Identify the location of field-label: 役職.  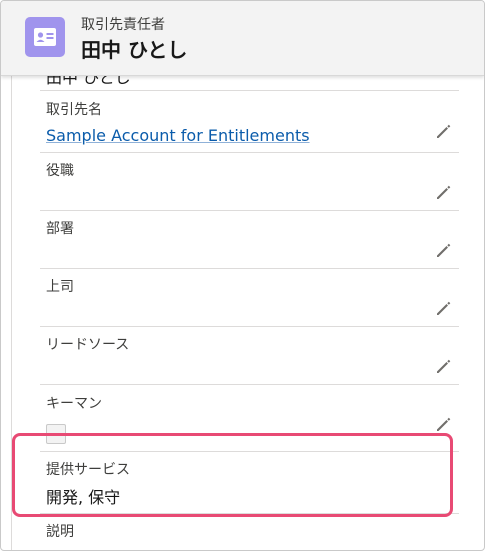
(60, 171).